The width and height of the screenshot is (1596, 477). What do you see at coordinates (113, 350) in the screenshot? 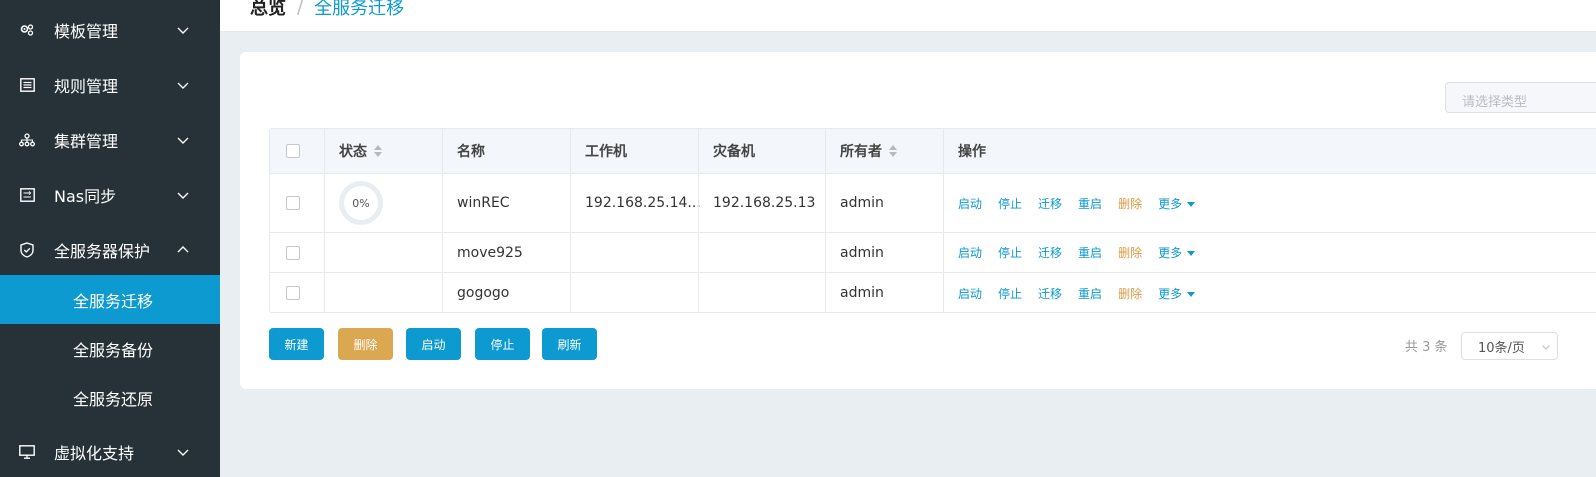
I see `sidebar-subitem-label: 全服务备份` at bounding box center [113, 350].